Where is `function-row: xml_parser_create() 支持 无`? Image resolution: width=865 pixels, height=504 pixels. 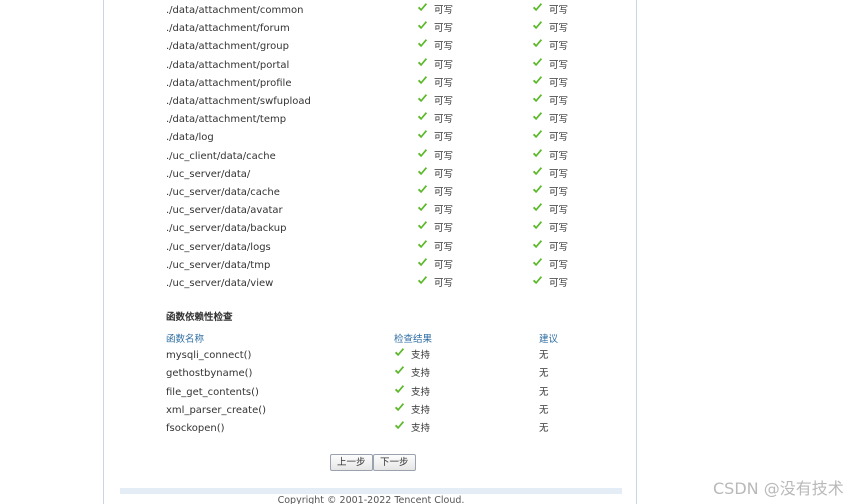
function-row: xml_parser_create() 支持 无 is located at coordinates (370, 411).